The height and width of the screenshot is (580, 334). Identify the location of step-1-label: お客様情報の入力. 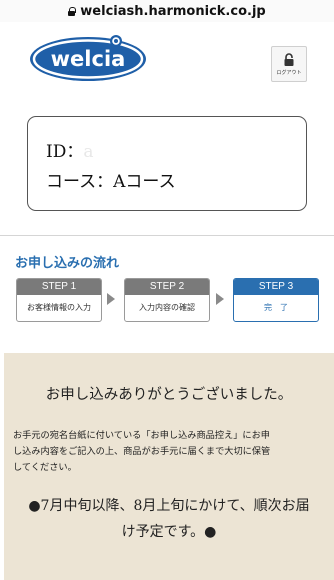
(59, 307).